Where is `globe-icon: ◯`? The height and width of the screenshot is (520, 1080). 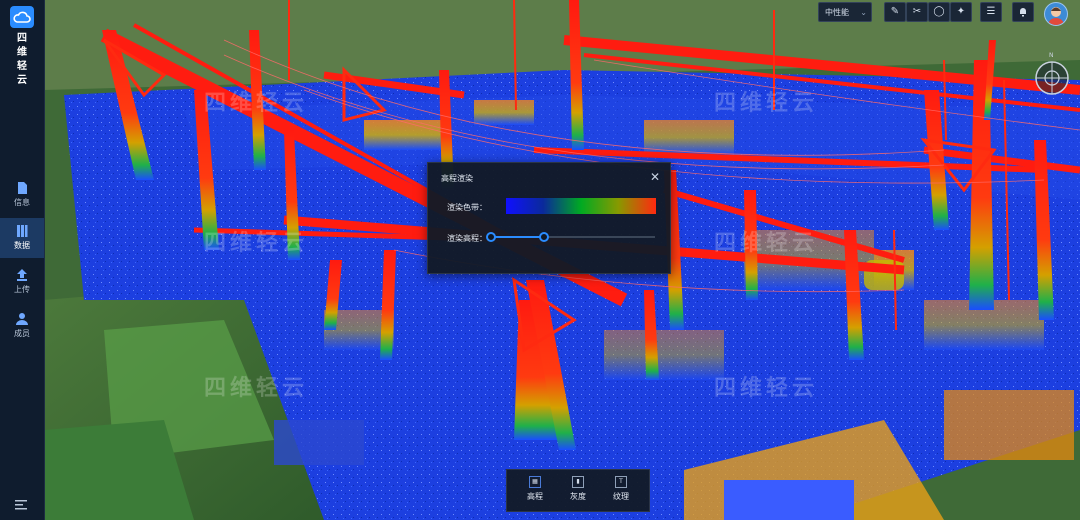 globe-icon: ◯ is located at coordinates (939, 11).